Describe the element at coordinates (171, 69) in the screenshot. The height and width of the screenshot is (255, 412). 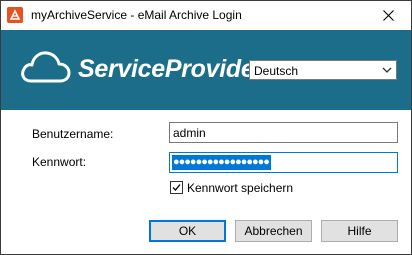
I see `brand-name: ServiceProvider` at that location.